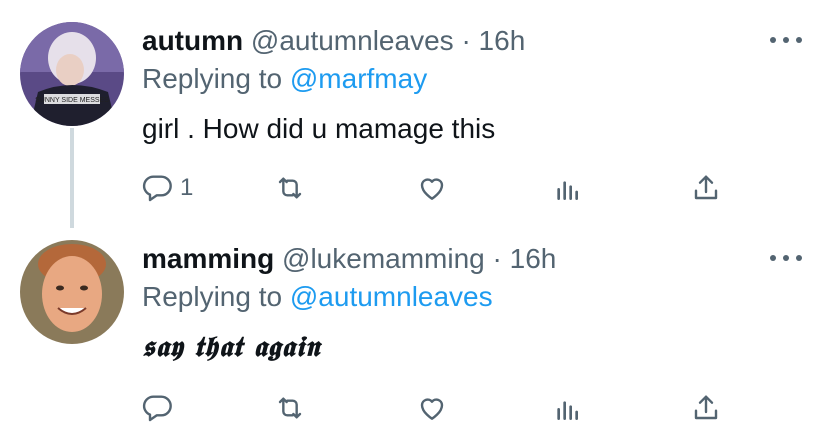 Image resolution: width=828 pixels, height=441 pixels. What do you see at coordinates (187, 187) in the screenshot?
I see `reply-count: 1` at bounding box center [187, 187].